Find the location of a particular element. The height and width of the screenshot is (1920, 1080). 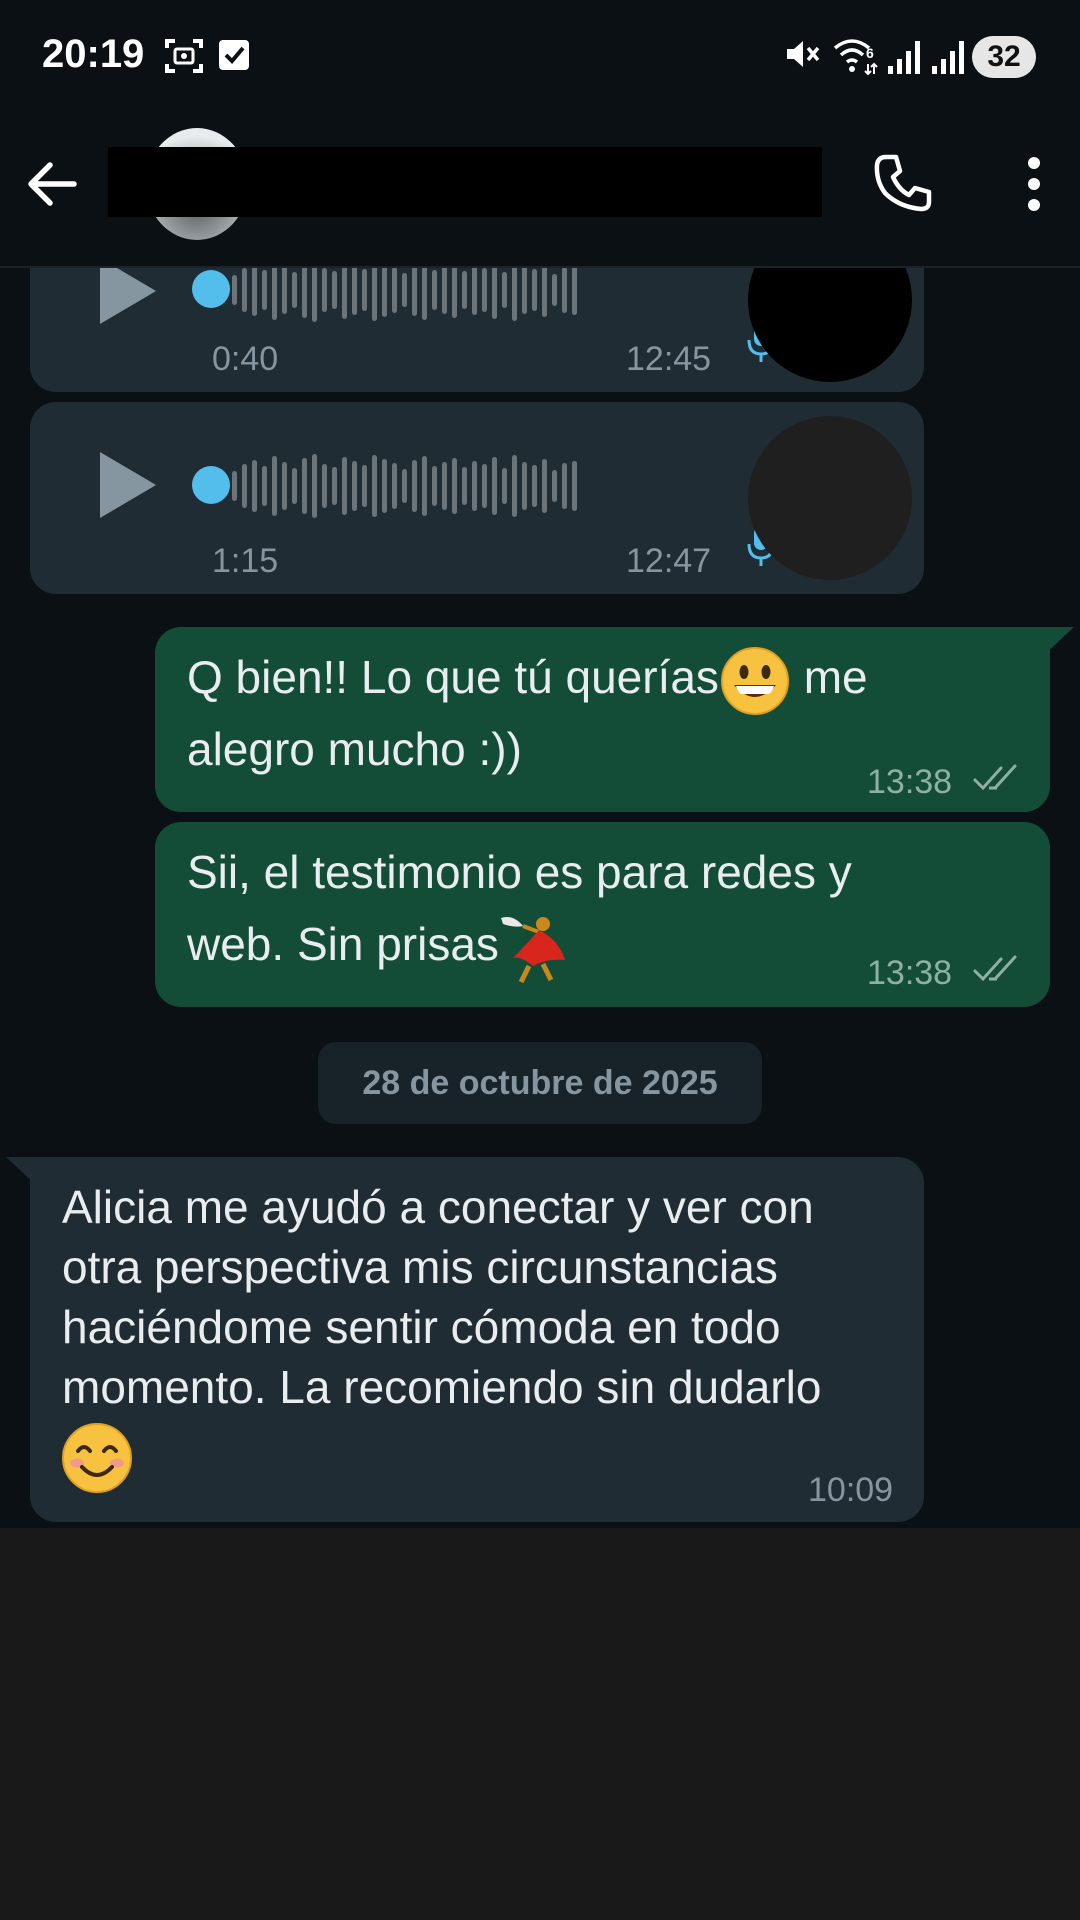

chat-header is located at coordinates (540, 190).